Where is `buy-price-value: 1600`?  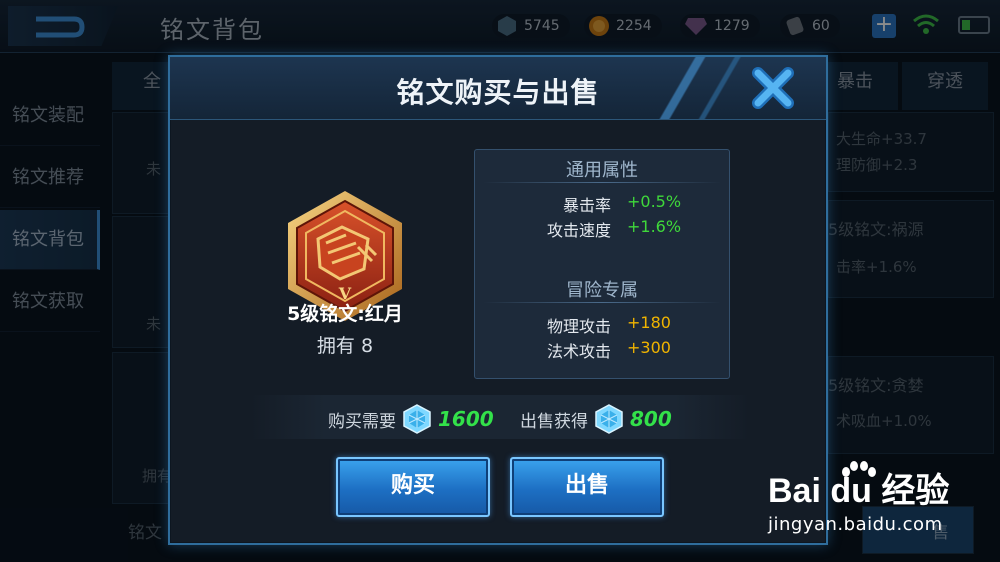
buy-price-value: 1600 is located at coordinates (466, 419).